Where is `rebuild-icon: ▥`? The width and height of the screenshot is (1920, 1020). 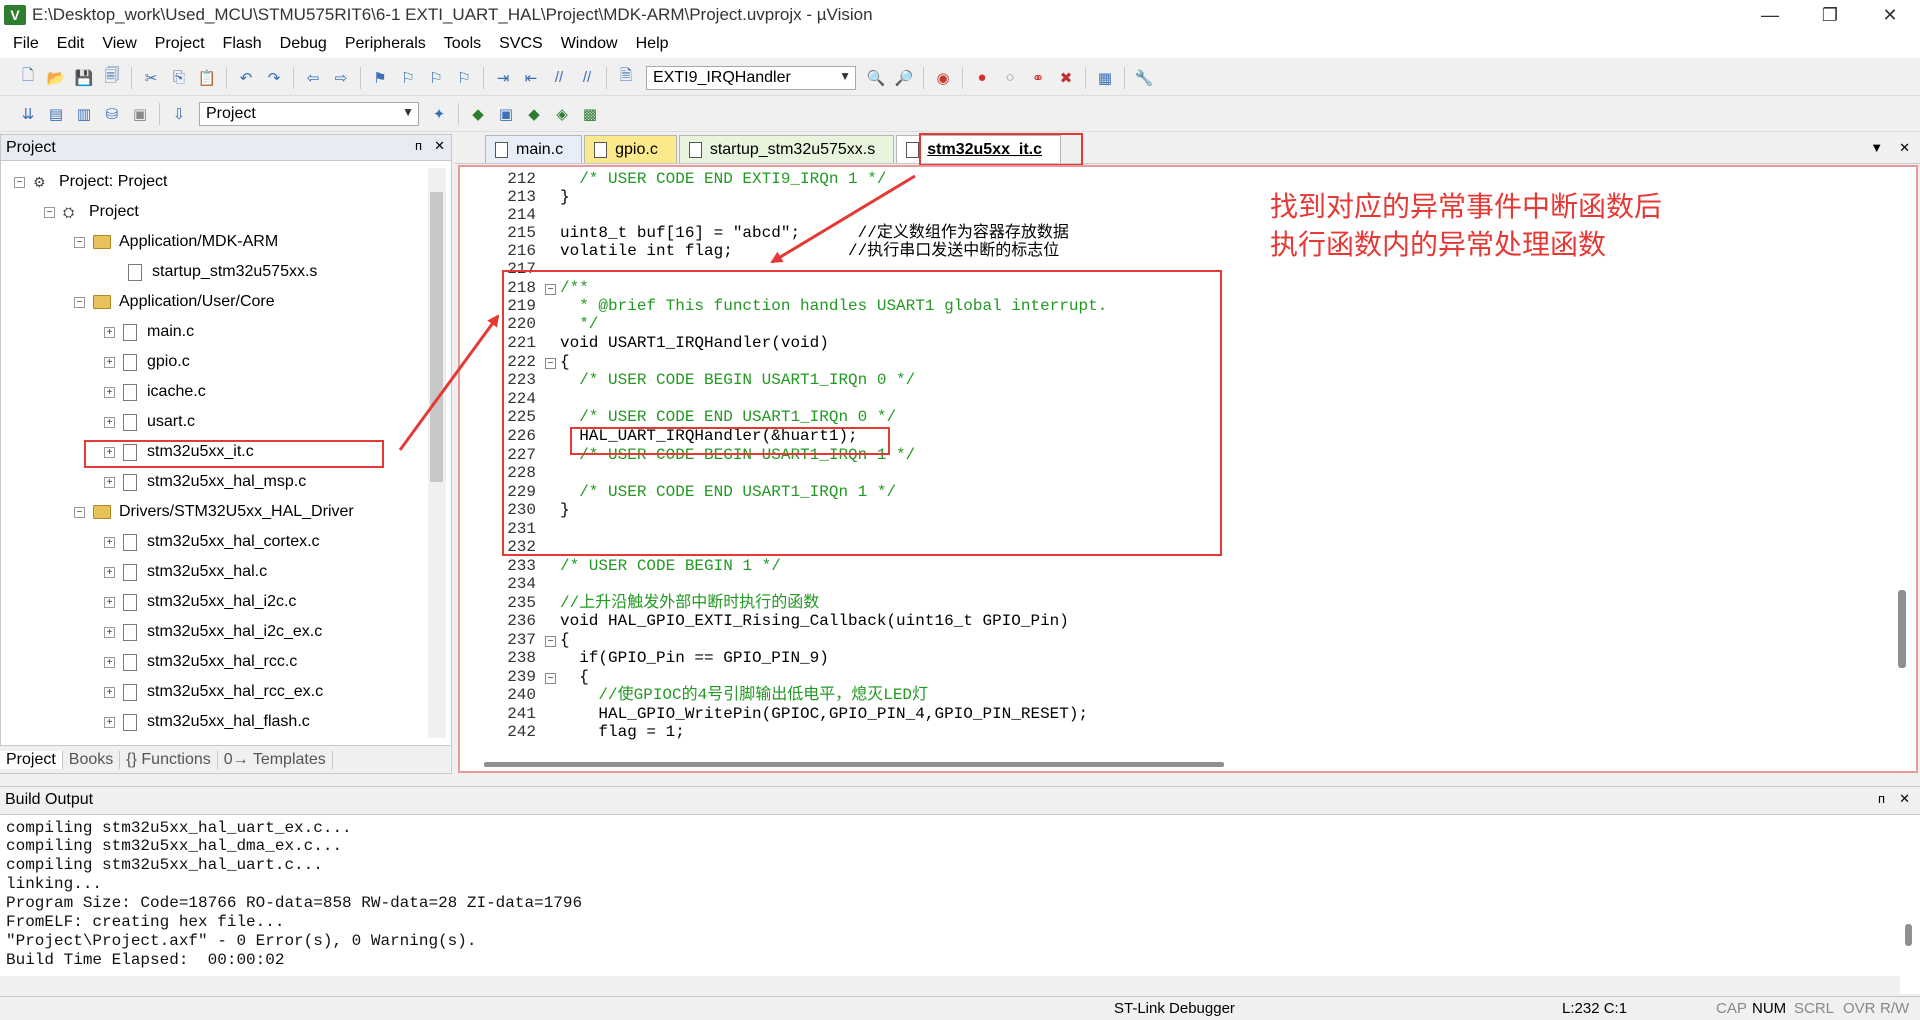
rebuild-icon: ▥ is located at coordinates (84, 114).